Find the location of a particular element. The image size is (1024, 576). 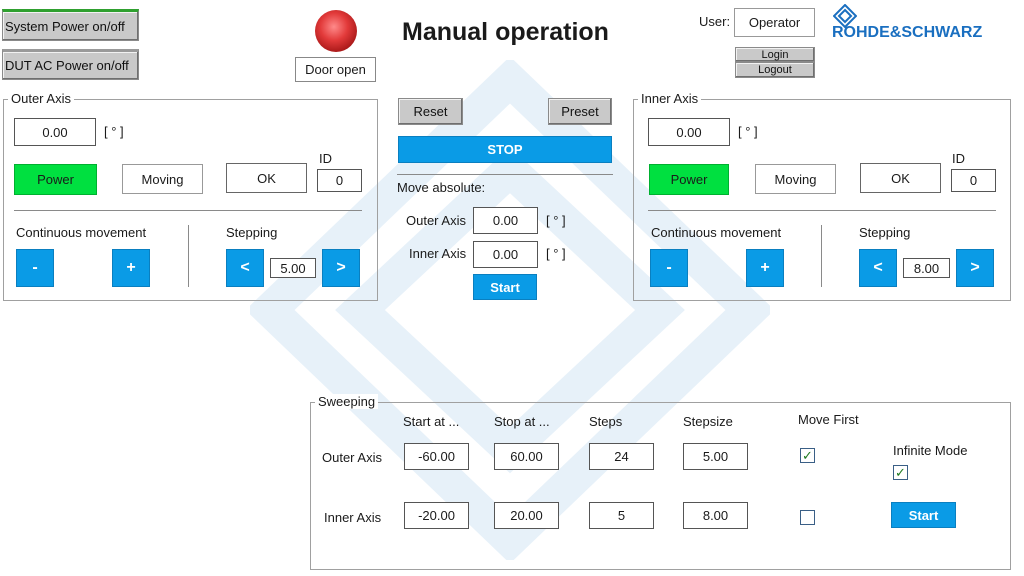

dut-power-label: DUT AC Power on/off is located at coordinates (67, 65).